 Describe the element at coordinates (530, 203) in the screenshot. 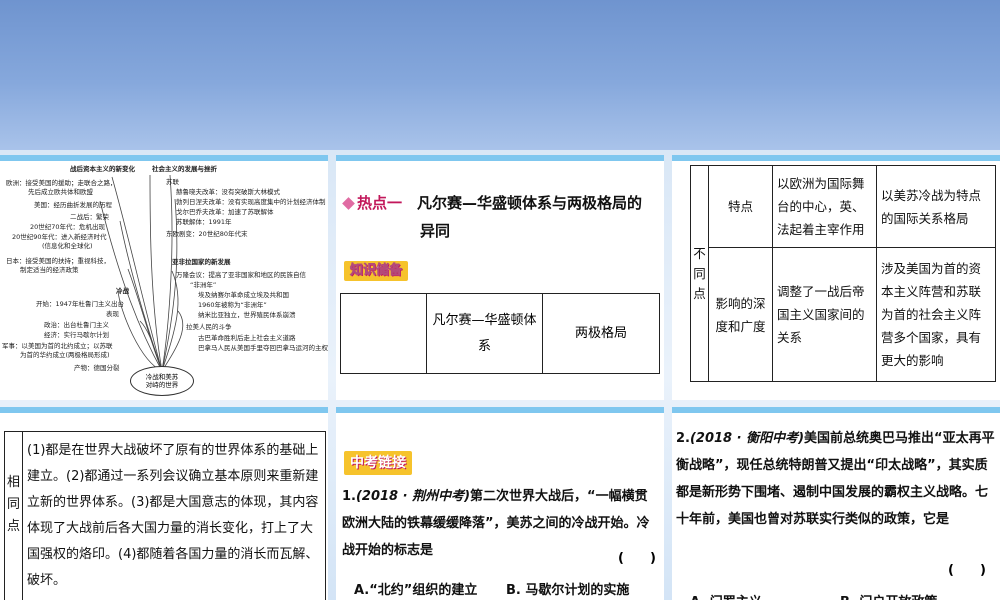

I see `hot-point-title-line1: 凡尔赛—华盛顿体系与两极格局的` at that location.